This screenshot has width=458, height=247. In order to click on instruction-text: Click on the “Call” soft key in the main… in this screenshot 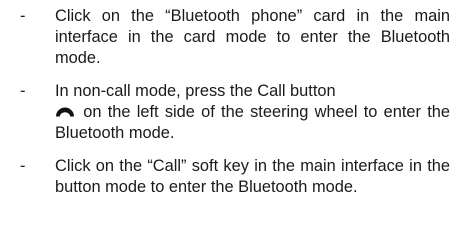, I will do `click(252, 176)`.